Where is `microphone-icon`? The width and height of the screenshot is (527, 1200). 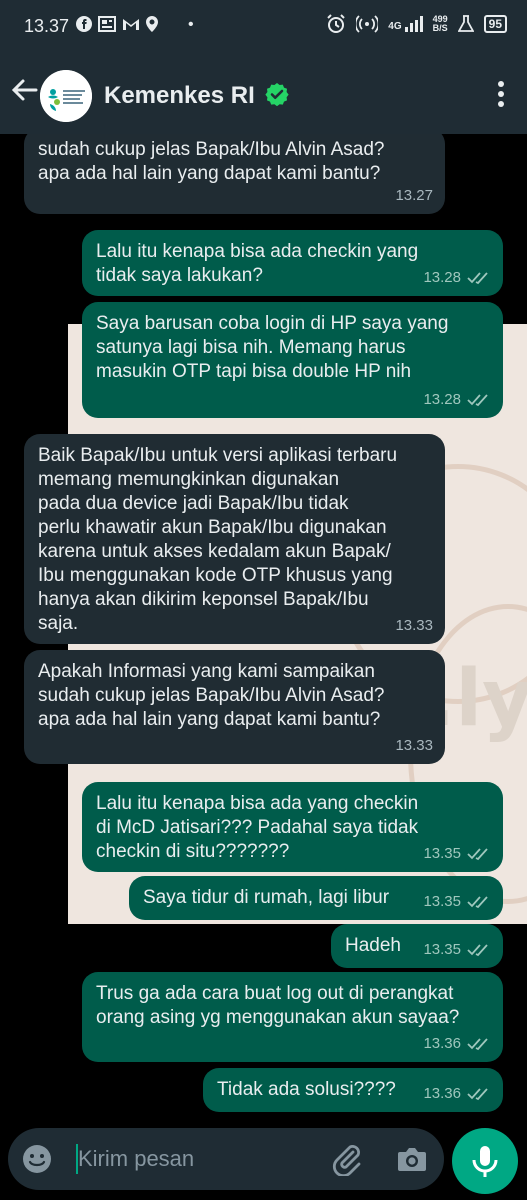
microphone-icon is located at coordinates (485, 1161).